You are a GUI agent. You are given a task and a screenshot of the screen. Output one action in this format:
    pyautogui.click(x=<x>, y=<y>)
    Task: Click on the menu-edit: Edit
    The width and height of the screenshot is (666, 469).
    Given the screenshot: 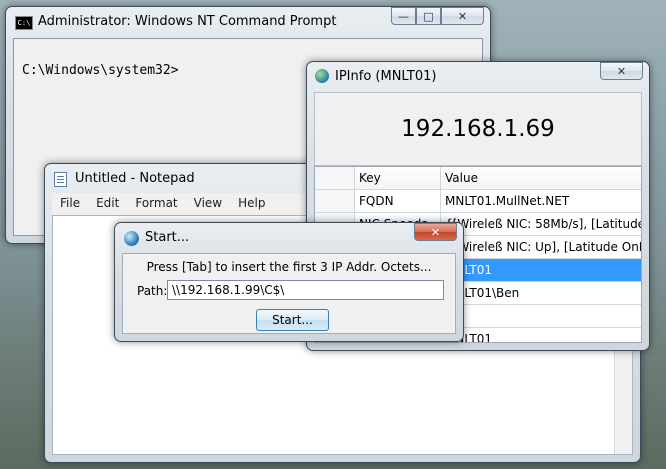 What is the action you would take?
    pyautogui.click(x=107, y=204)
    